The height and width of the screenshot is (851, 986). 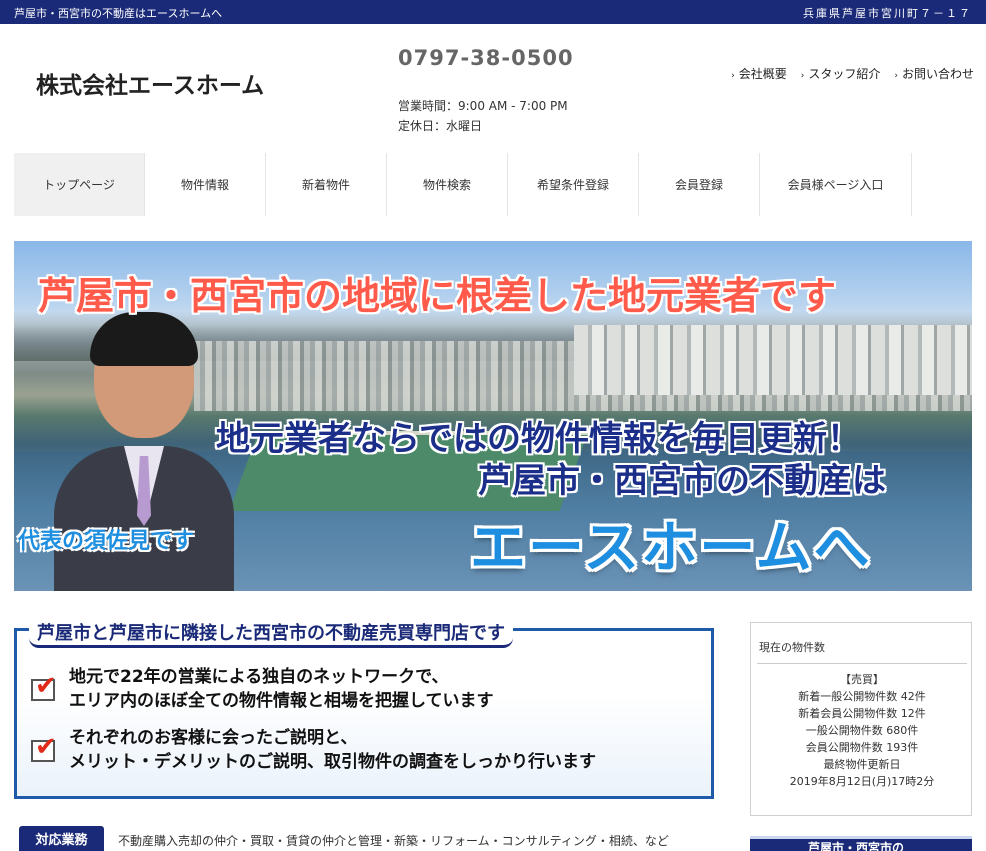 I want to click on holiday-text: 定休日：水曜日, so click(x=440, y=126).